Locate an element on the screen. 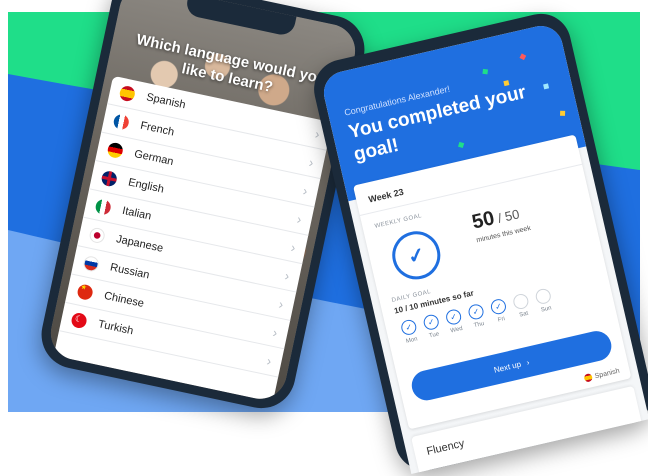 This screenshot has height=476, width=648. week-label: Week 23 is located at coordinates (386, 195).